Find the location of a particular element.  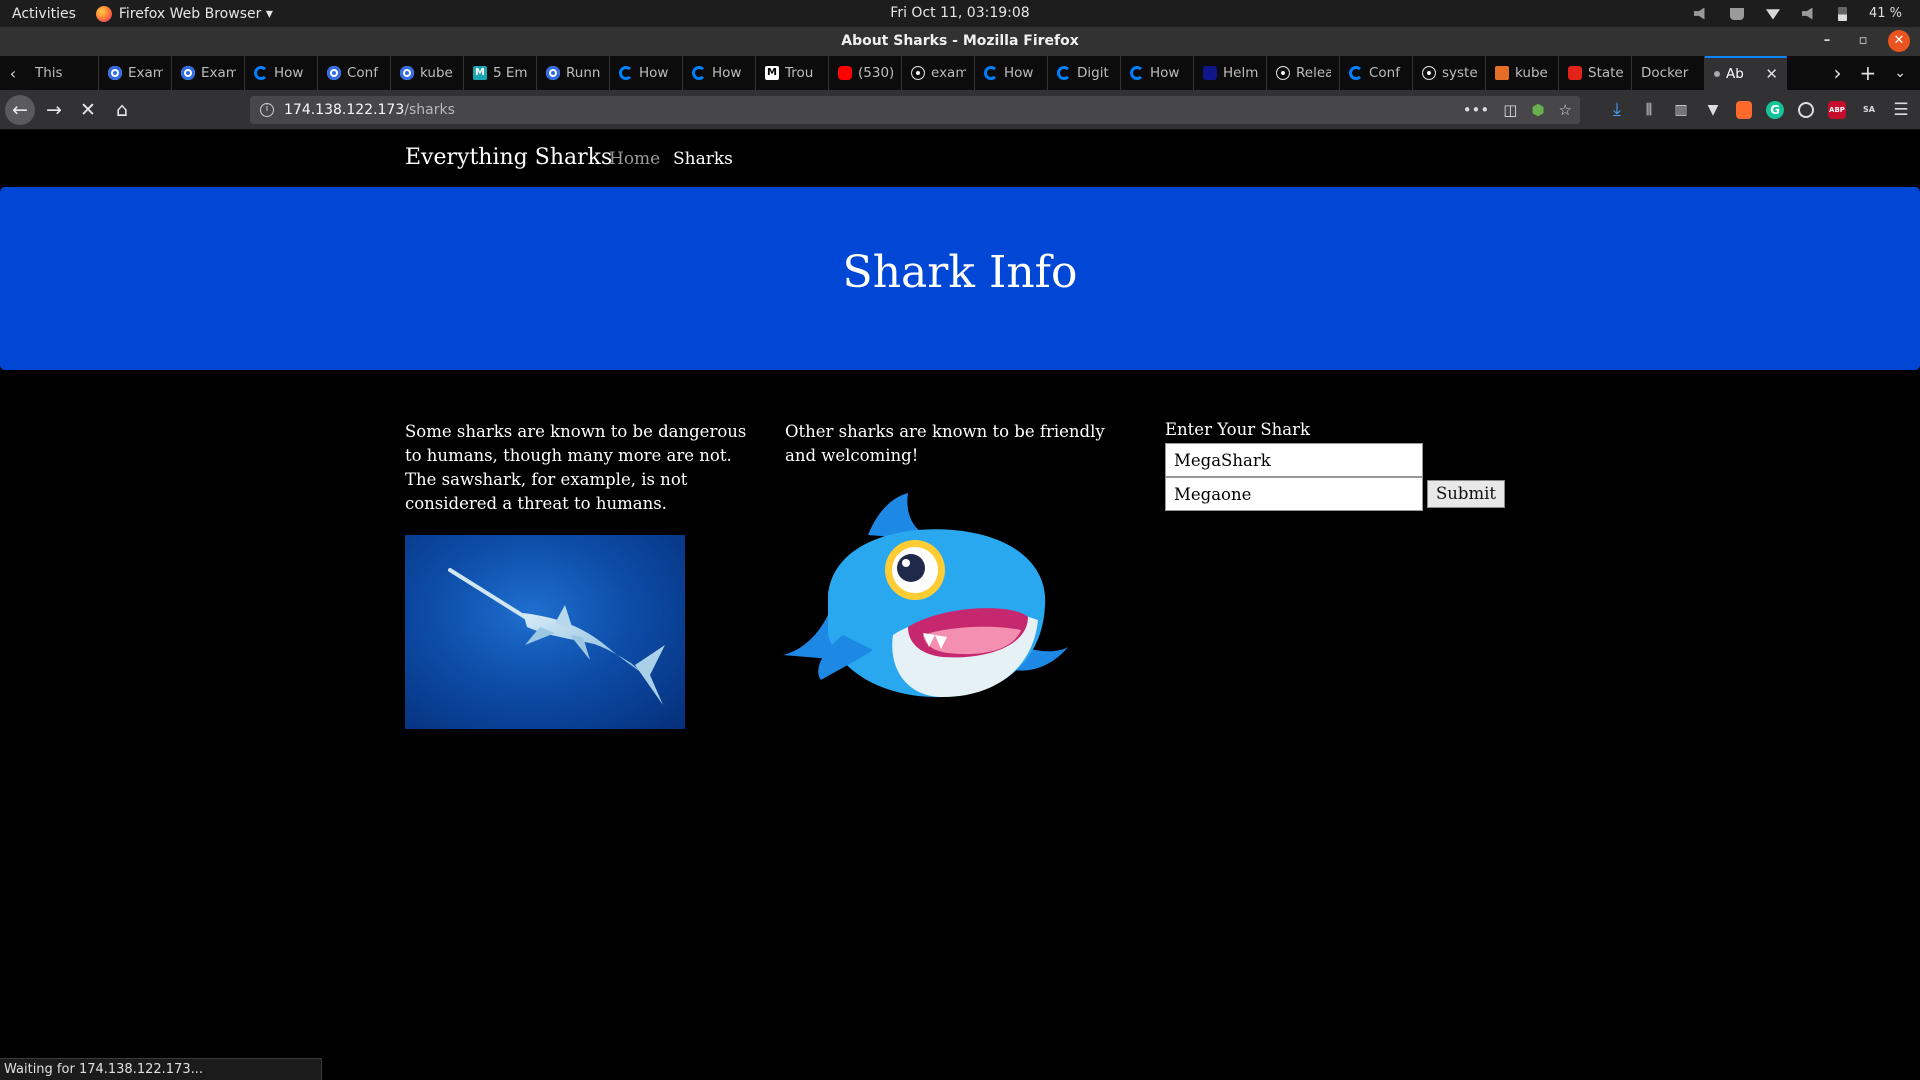

medium-icon: M is located at coordinates (772, 73).